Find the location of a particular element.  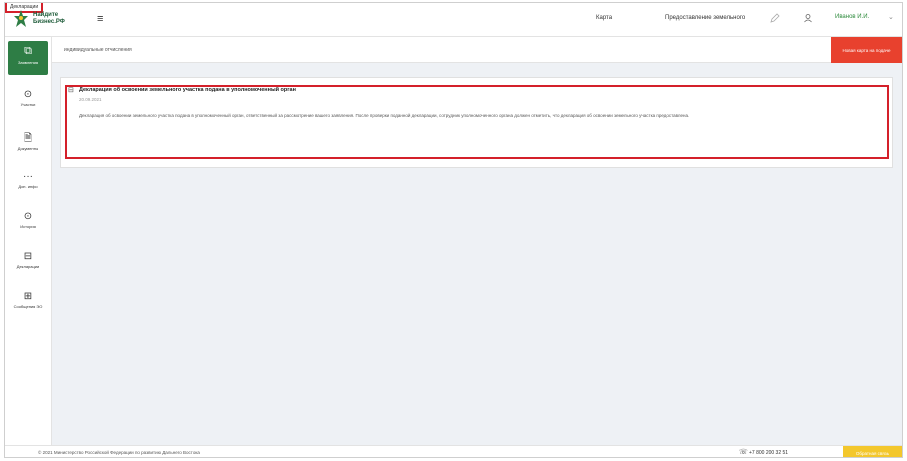

declarations-icon: ⊟ is located at coordinates (28, 256).